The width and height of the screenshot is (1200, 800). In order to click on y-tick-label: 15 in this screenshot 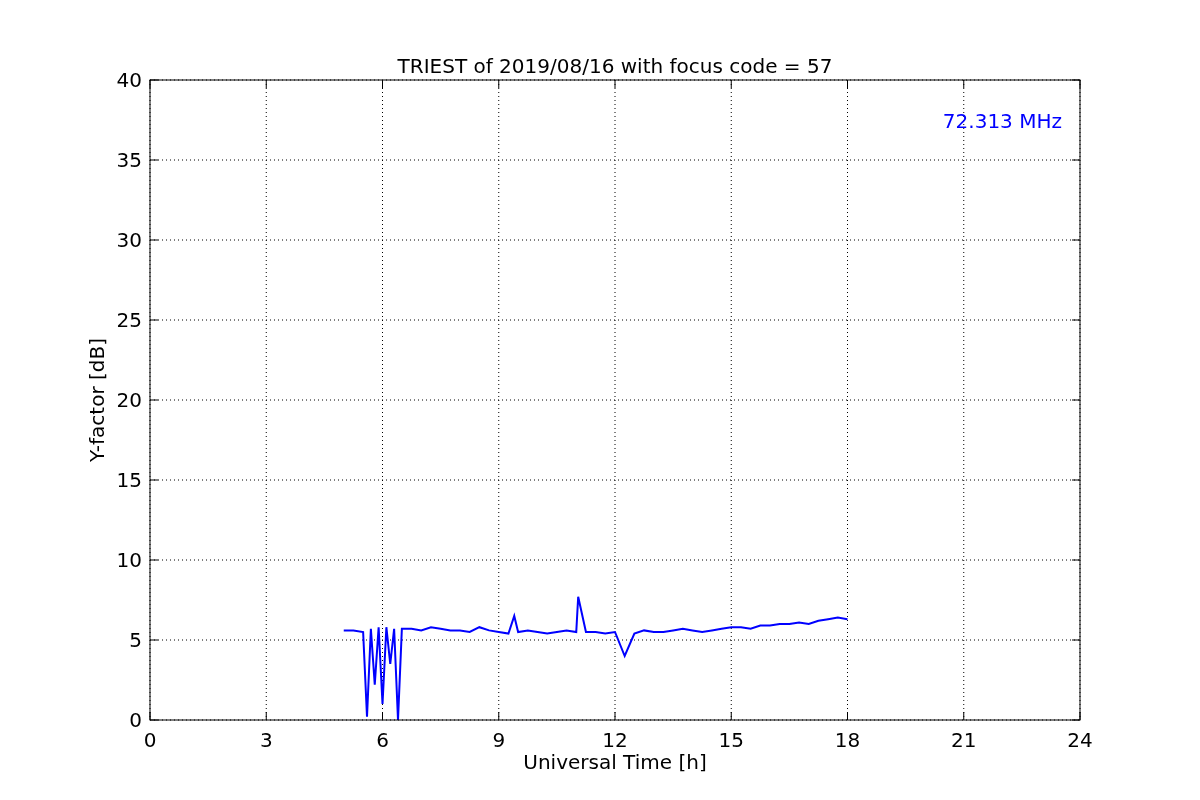, I will do `click(129, 480)`.